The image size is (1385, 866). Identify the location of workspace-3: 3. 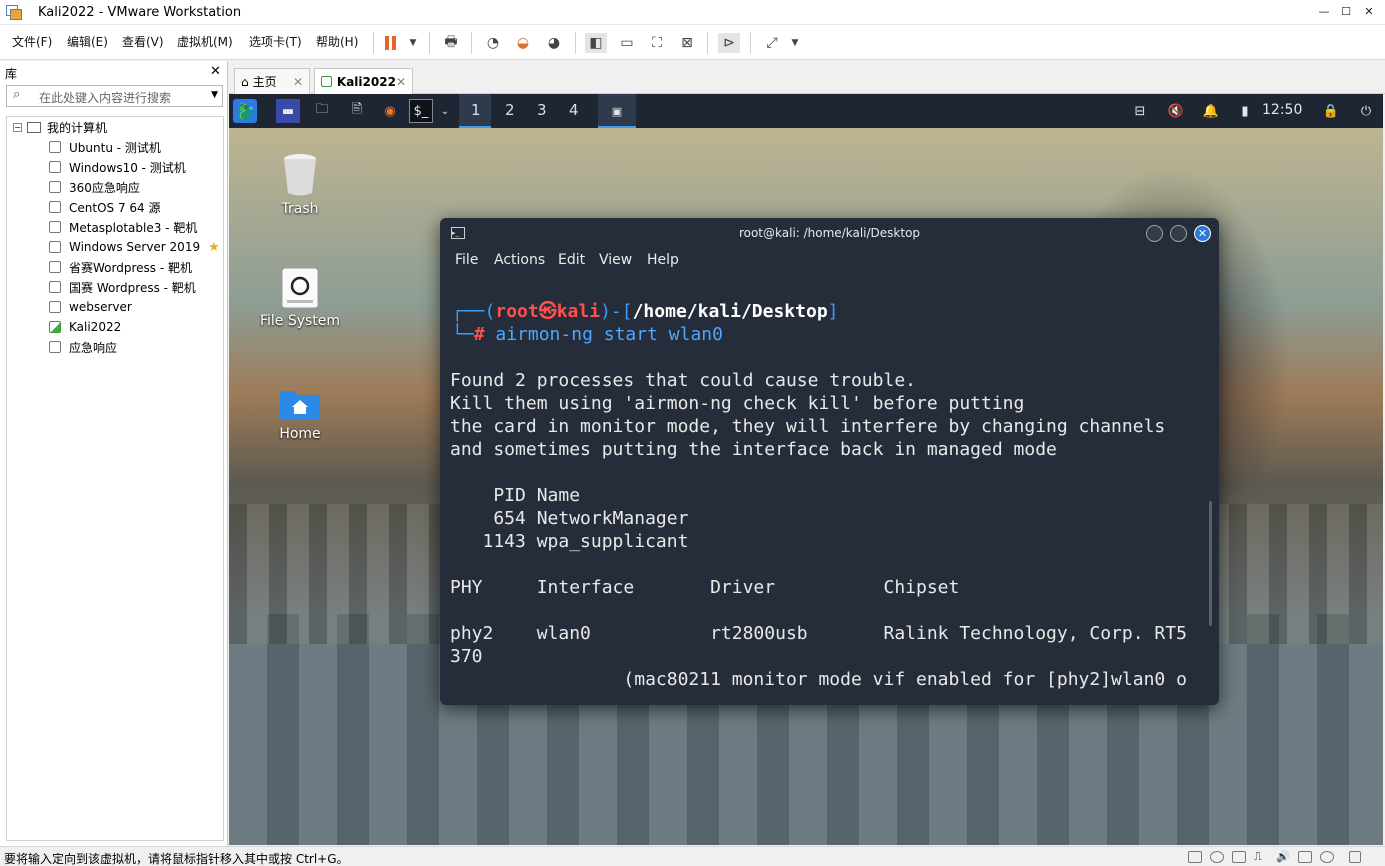
(539, 111).